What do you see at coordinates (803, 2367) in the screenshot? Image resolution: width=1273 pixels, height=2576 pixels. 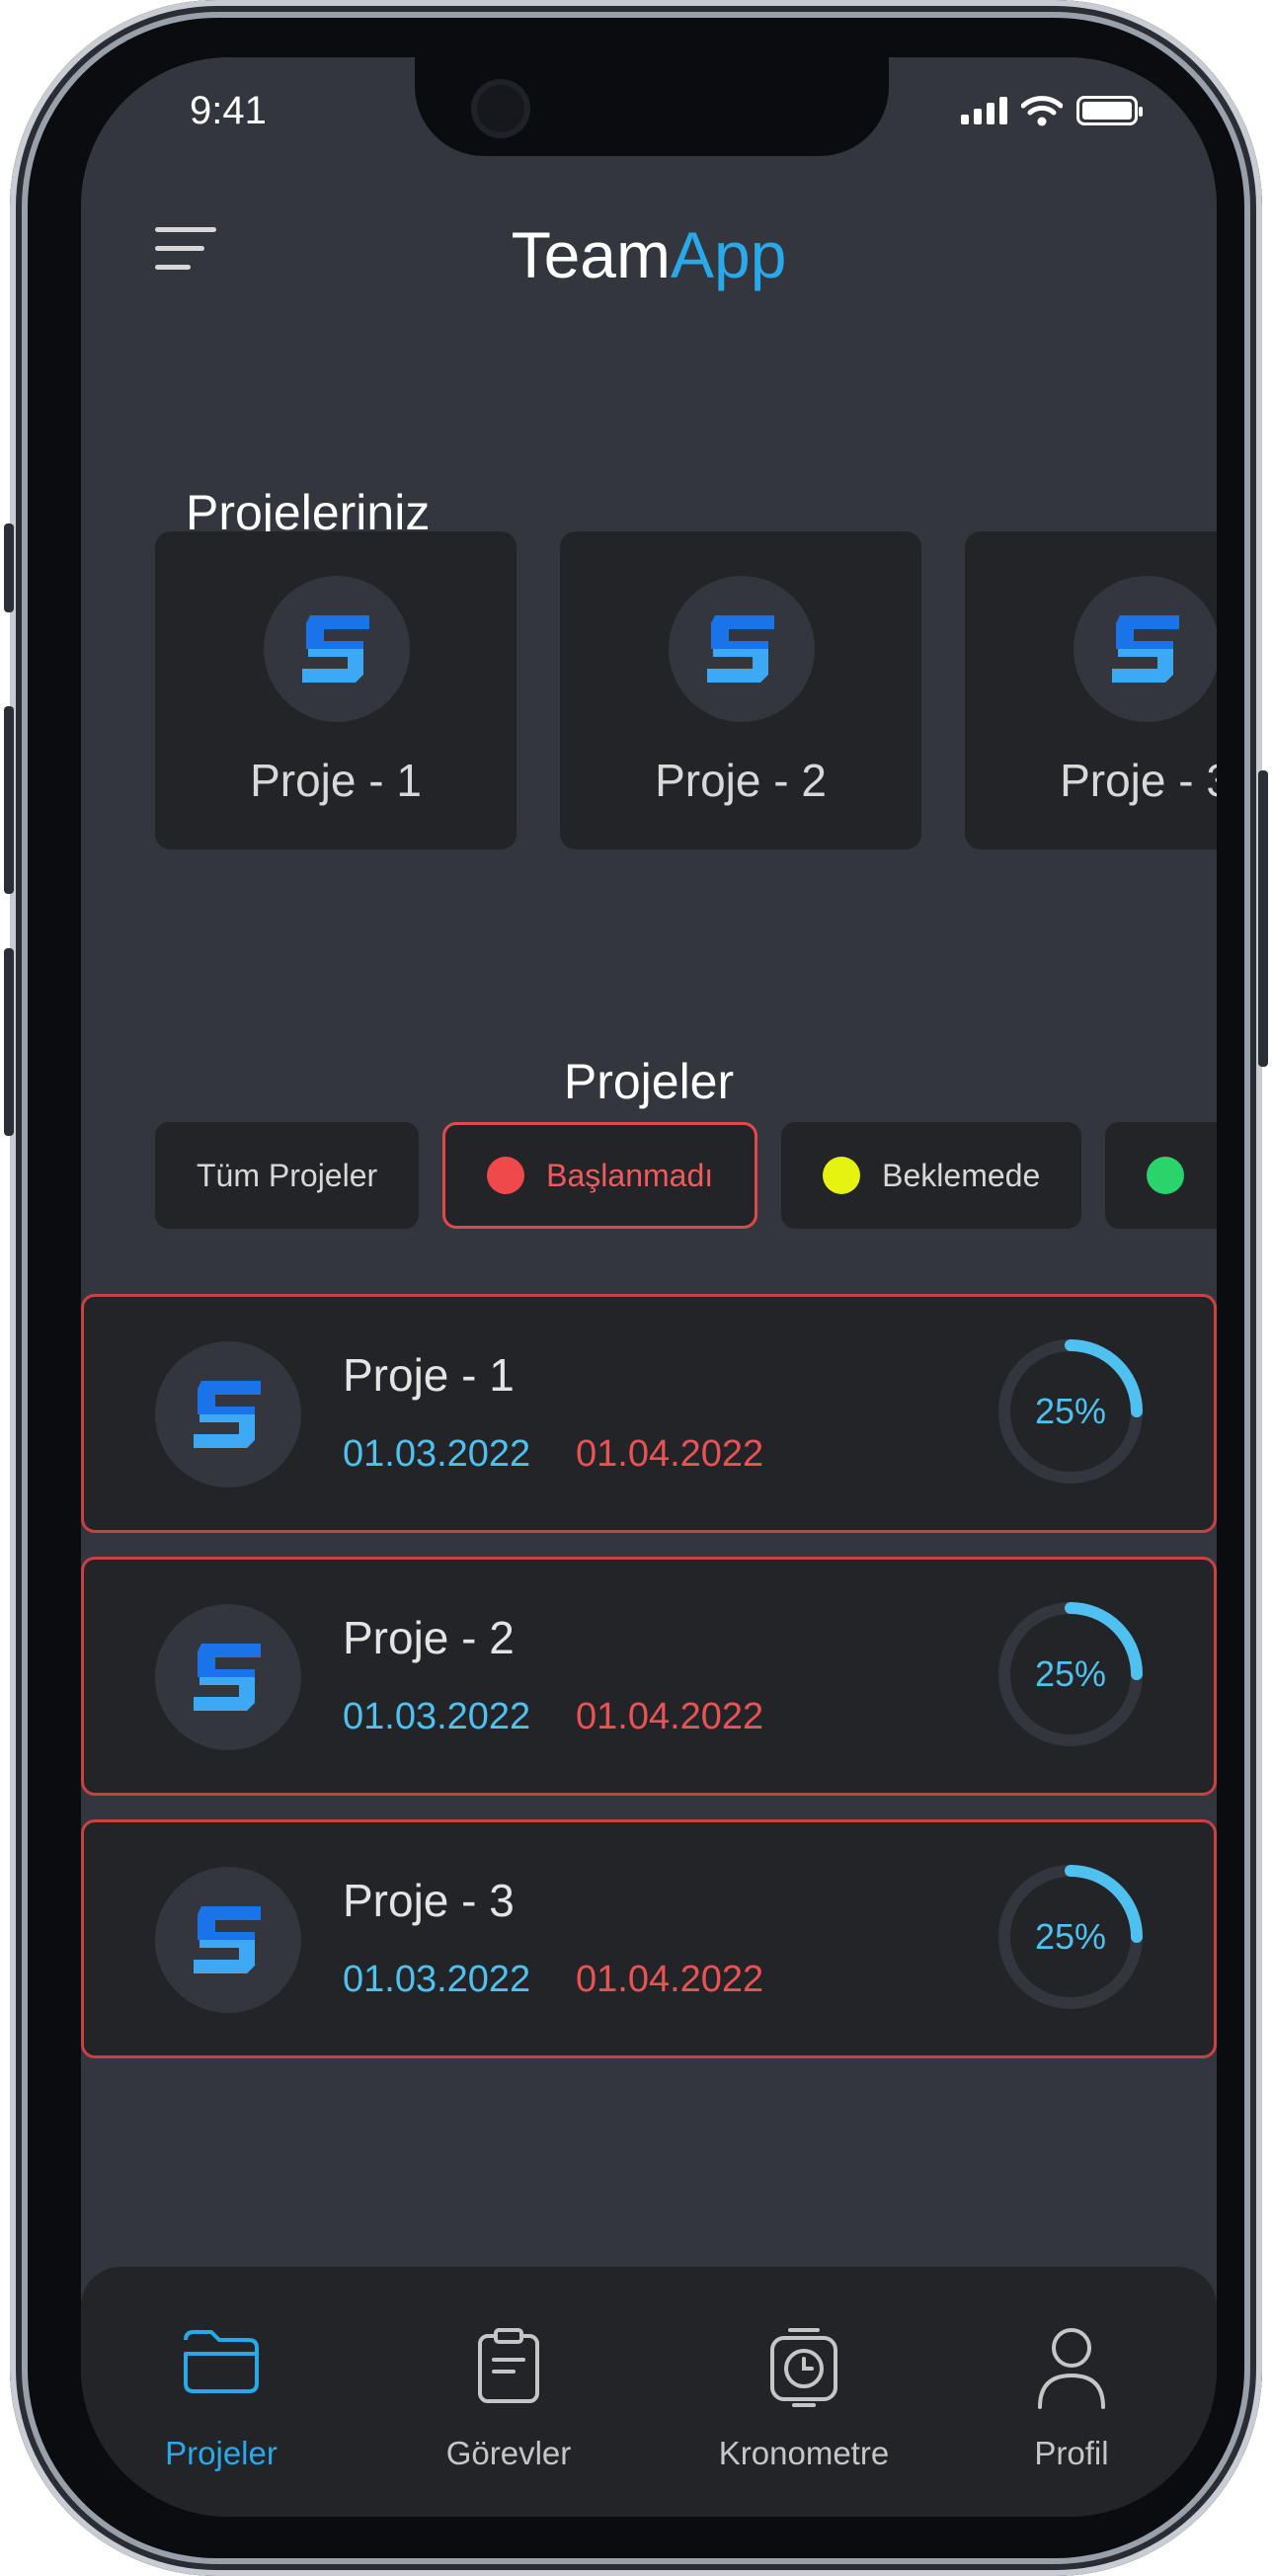 I see `stopwatch-icon` at bounding box center [803, 2367].